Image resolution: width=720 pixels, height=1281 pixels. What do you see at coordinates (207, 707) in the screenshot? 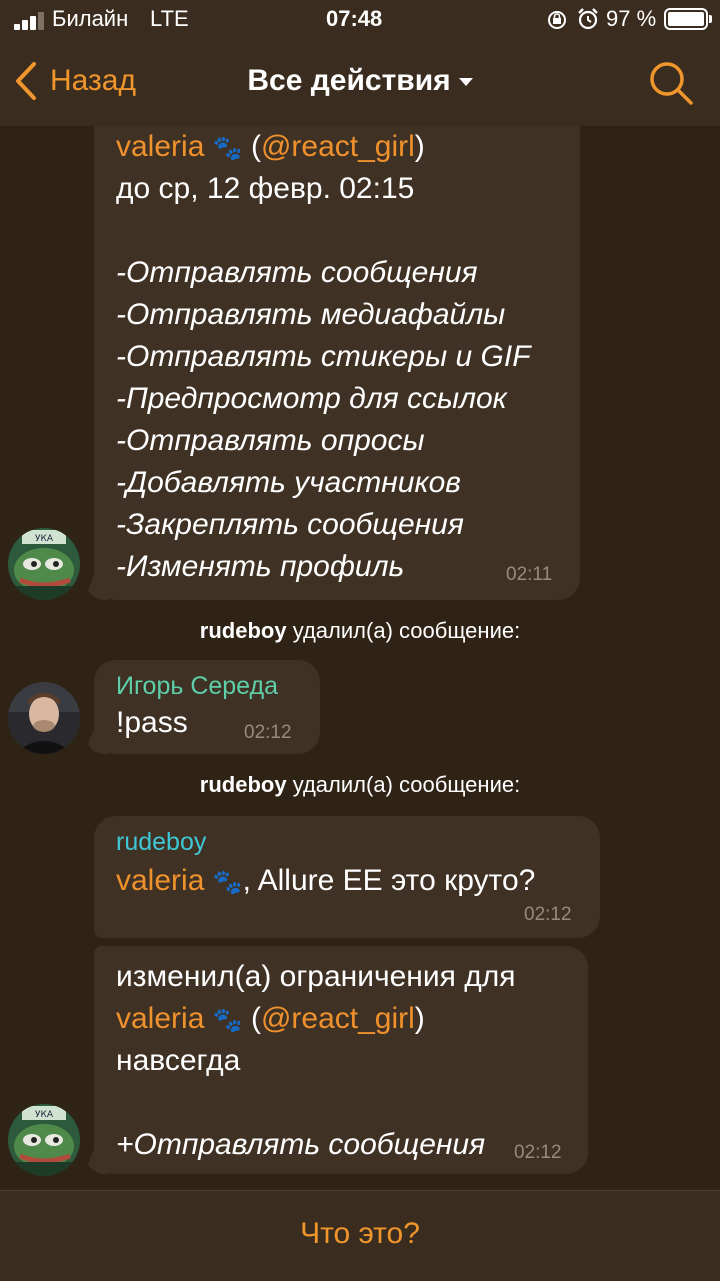
I see `message-bubble: Игорь Середа !pass 02:12` at bounding box center [207, 707].